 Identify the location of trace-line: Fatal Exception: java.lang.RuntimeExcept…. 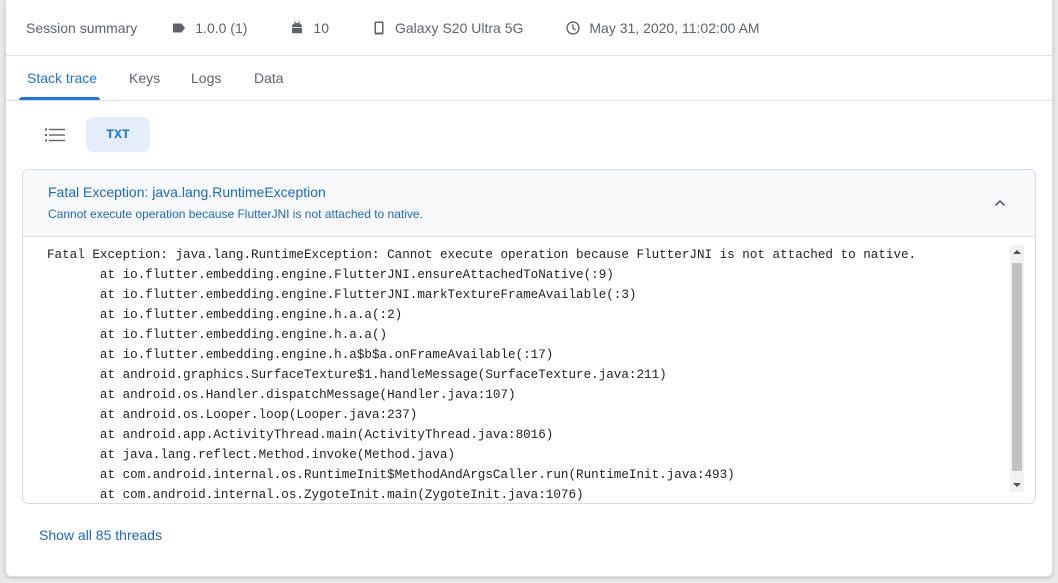
(482, 255).